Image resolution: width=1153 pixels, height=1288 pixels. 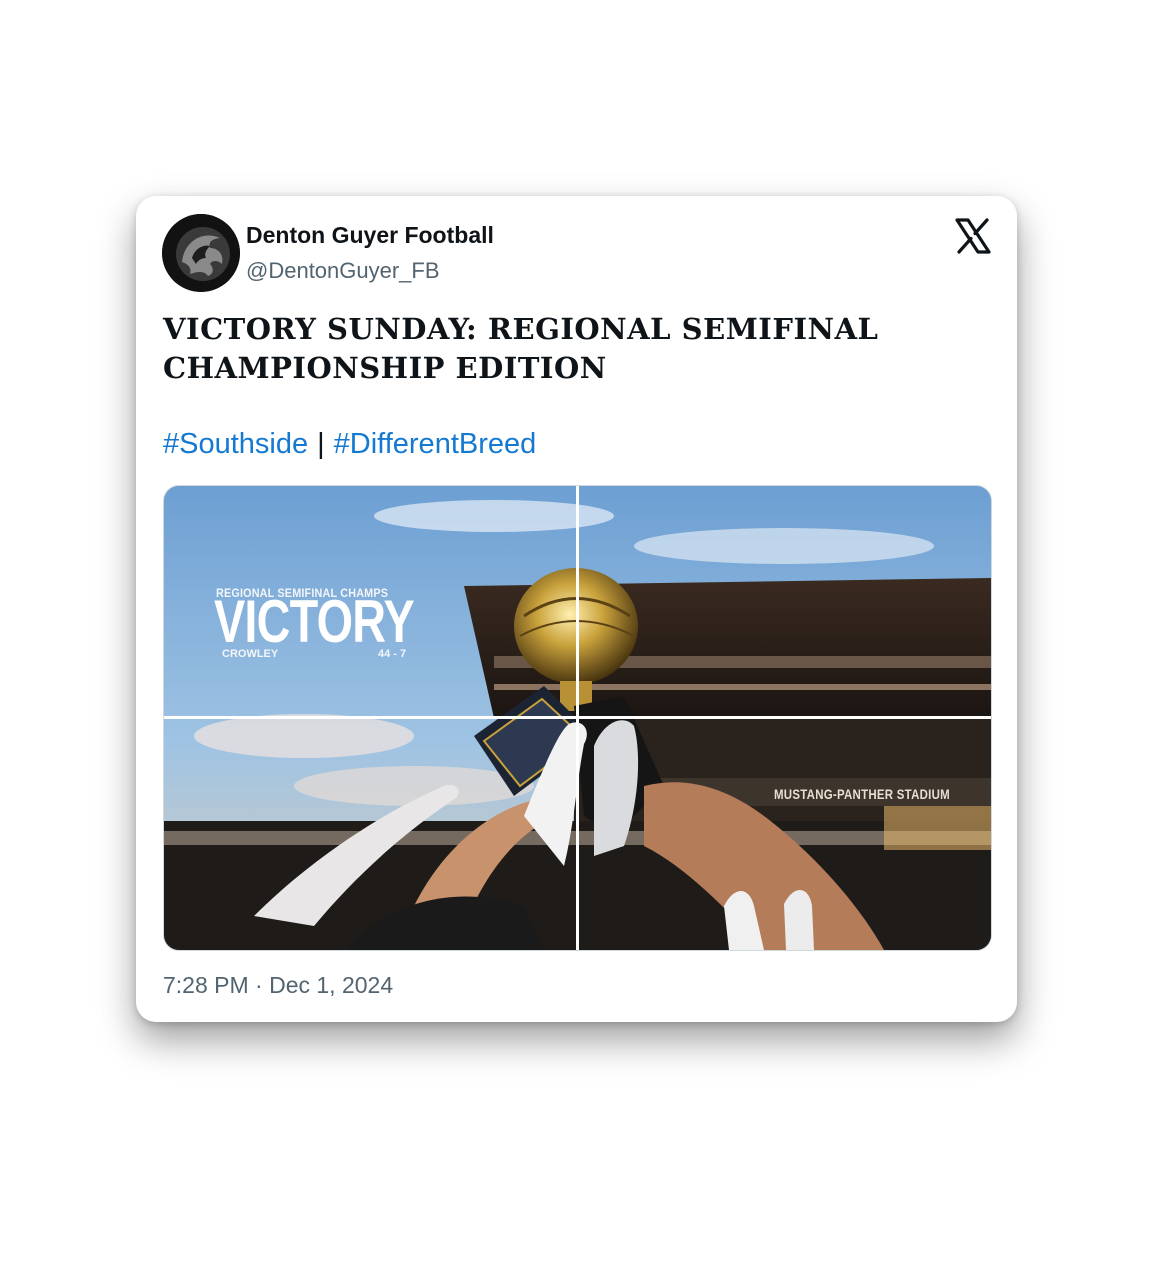 What do you see at coordinates (278, 985) in the screenshot?
I see `timestamp: 7:28 PM · Dec 1, 2024` at bounding box center [278, 985].